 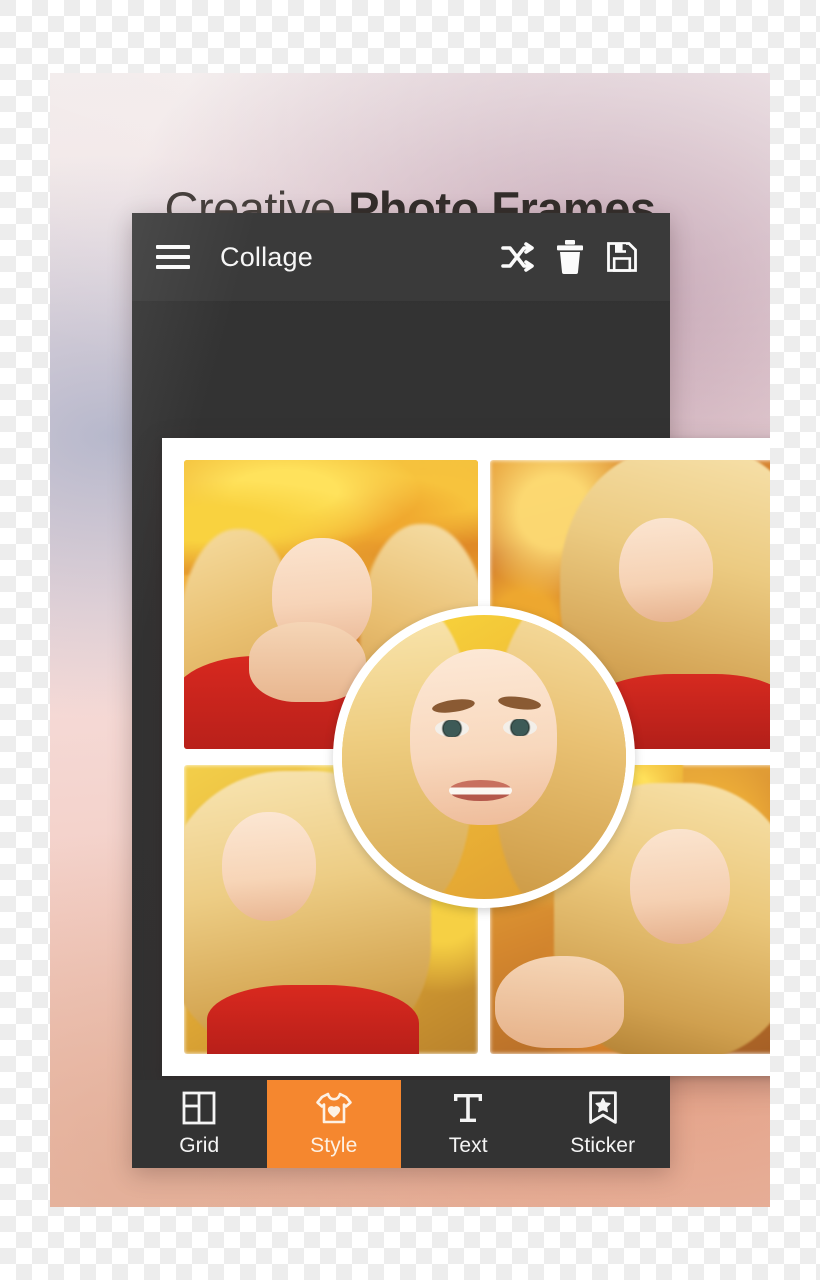 What do you see at coordinates (266, 256) in the screenshot?
I see `toolbar-title: Collage` at bounding box center [266, 256].